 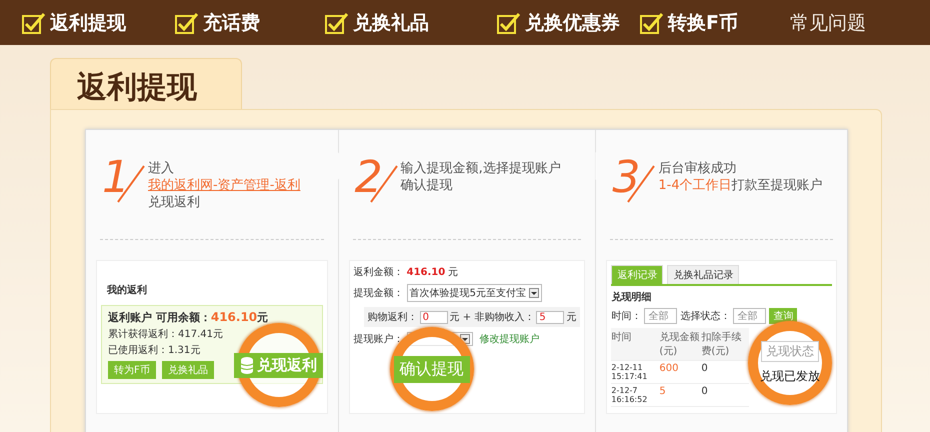 I want to click on nav-link: 兑换礼品, so click(x=391, y=23).